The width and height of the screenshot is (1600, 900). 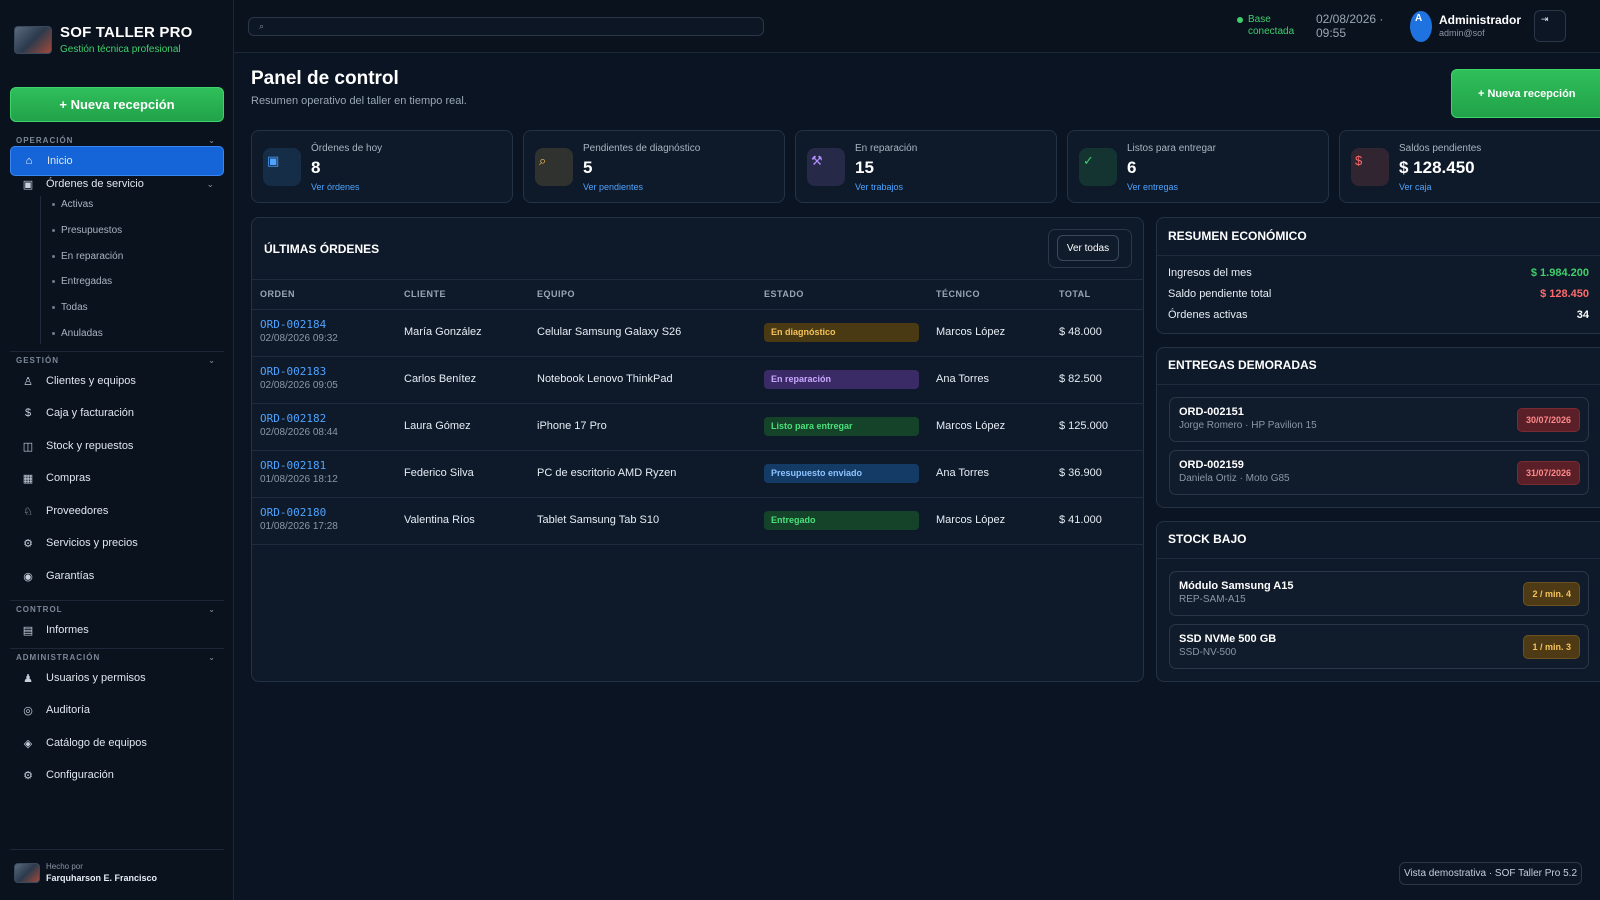 I want to click on section-label: OPERACIÓN, so click(x=45, y=140).